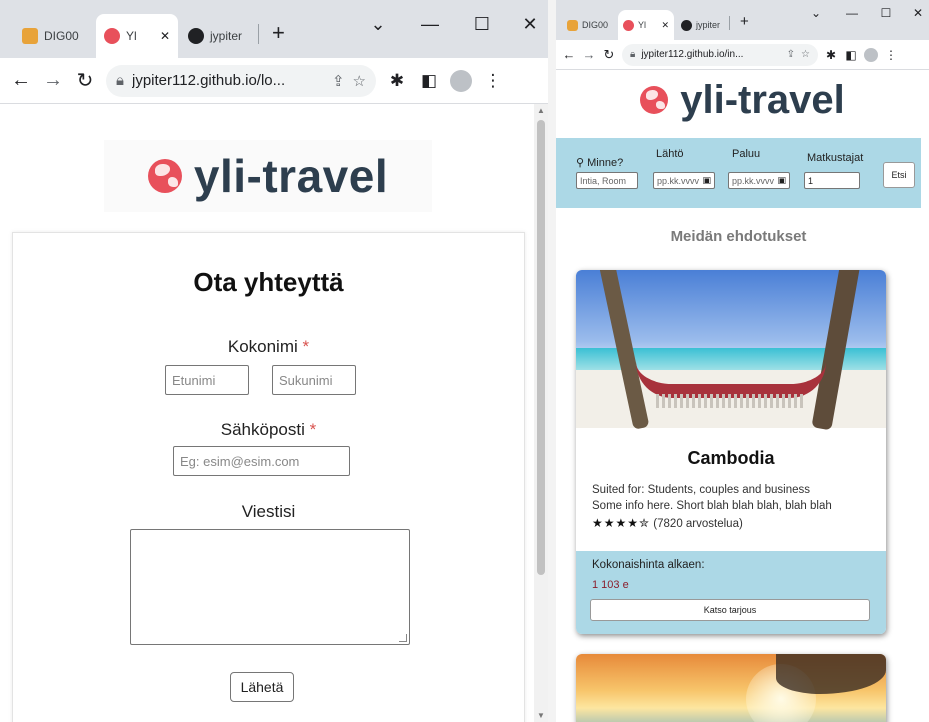 The image size is (929, 722). Describe the element at coordinates (621, 523) in the screenshot. I see `rating-stars-icon: ★★★★✮` at that location.